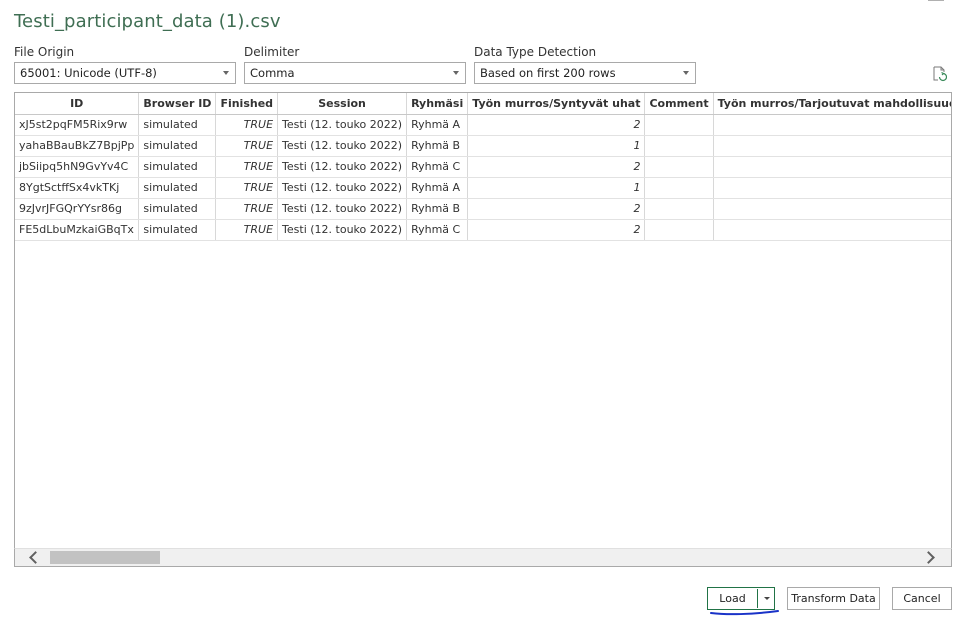 This screenshot has width=974, height=618. What do you see at coordinates (105, 557) in the screenshot?
I see `scrollbar-thumb` at bounding box center [105, 557].